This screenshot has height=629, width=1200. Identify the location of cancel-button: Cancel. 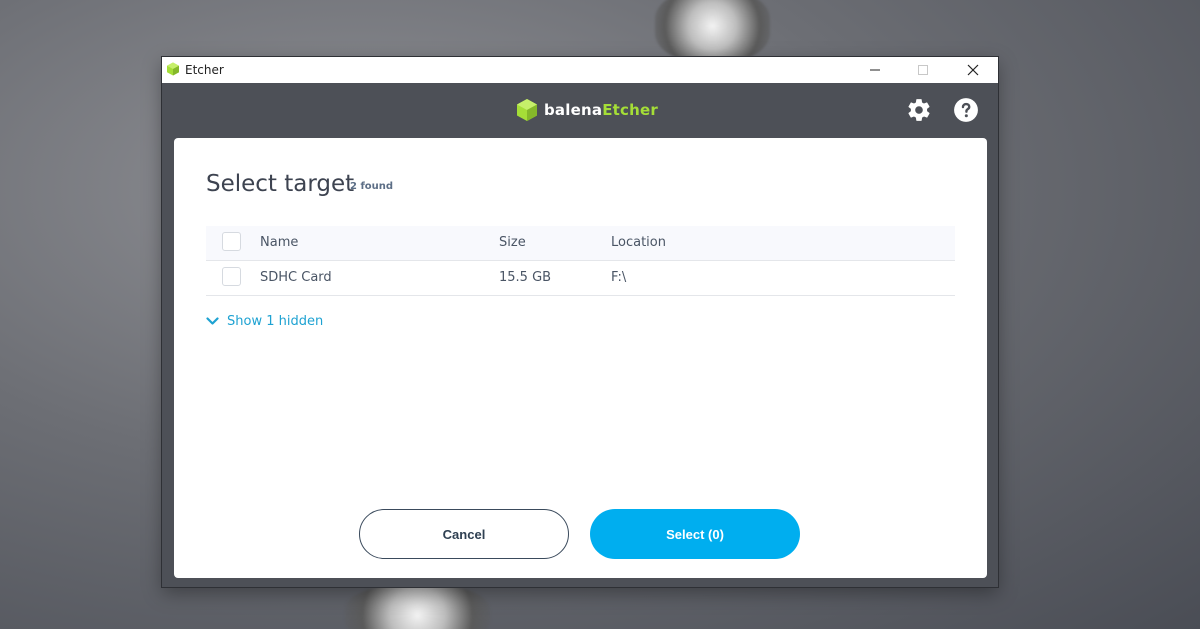
(464, 534).